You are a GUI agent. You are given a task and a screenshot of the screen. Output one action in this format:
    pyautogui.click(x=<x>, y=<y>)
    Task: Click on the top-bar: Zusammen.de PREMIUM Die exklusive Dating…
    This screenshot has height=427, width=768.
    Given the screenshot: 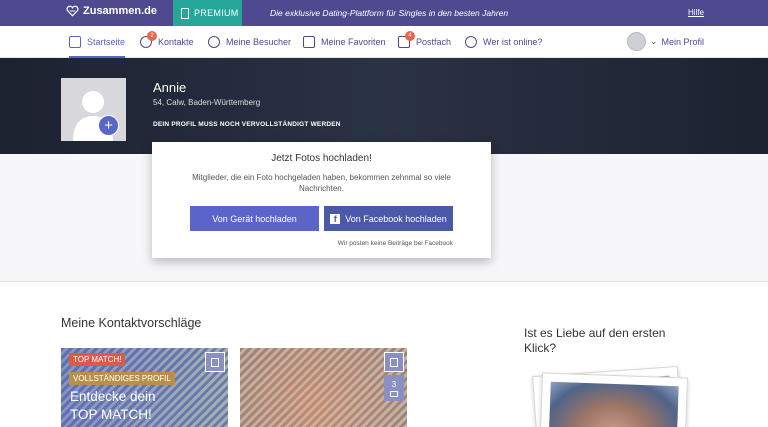 What is the action you would take?
    pyautogui.click(x=384, y=13)
    